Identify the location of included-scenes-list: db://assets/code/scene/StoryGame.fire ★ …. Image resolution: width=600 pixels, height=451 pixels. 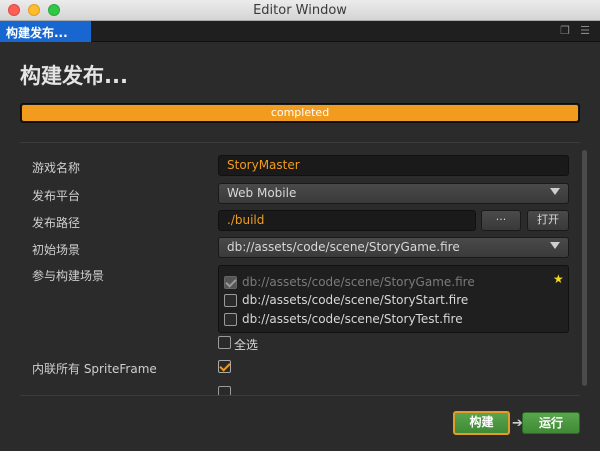
(393, 299).